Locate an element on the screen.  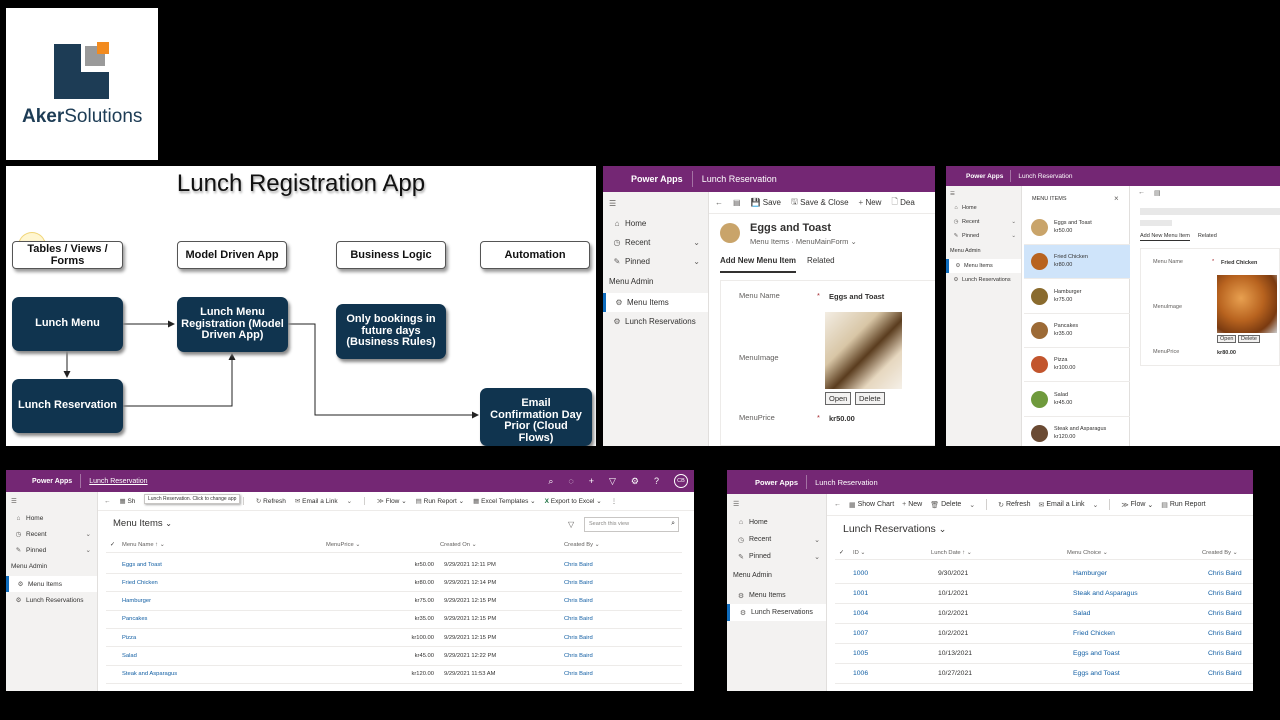
delete-button: 🗑 Delete is located at coordinates (945, 505).